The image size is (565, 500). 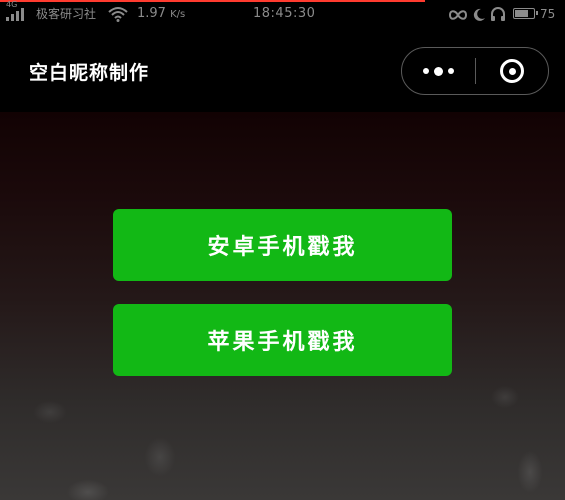 What do you see at coordinates (521, 13) in the screenshot?
I see `battery-fill` at bounding box center [521, 13].